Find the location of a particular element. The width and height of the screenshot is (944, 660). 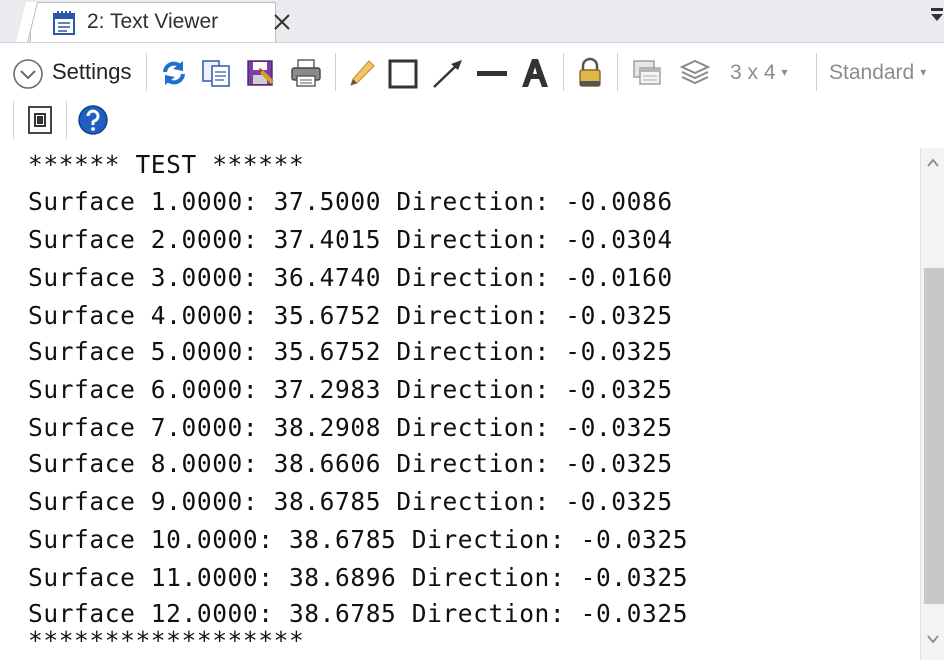

tab-title: 2: Text Viewer is located at coordinates (153, 21).